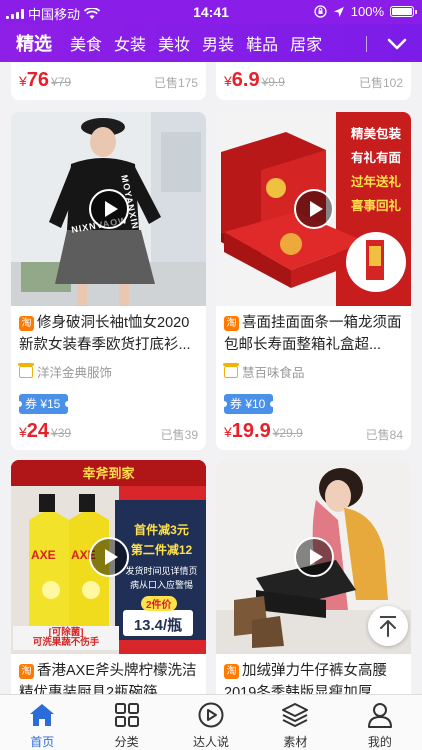  I want to click on price-value: 19.9, so click(251, 431).